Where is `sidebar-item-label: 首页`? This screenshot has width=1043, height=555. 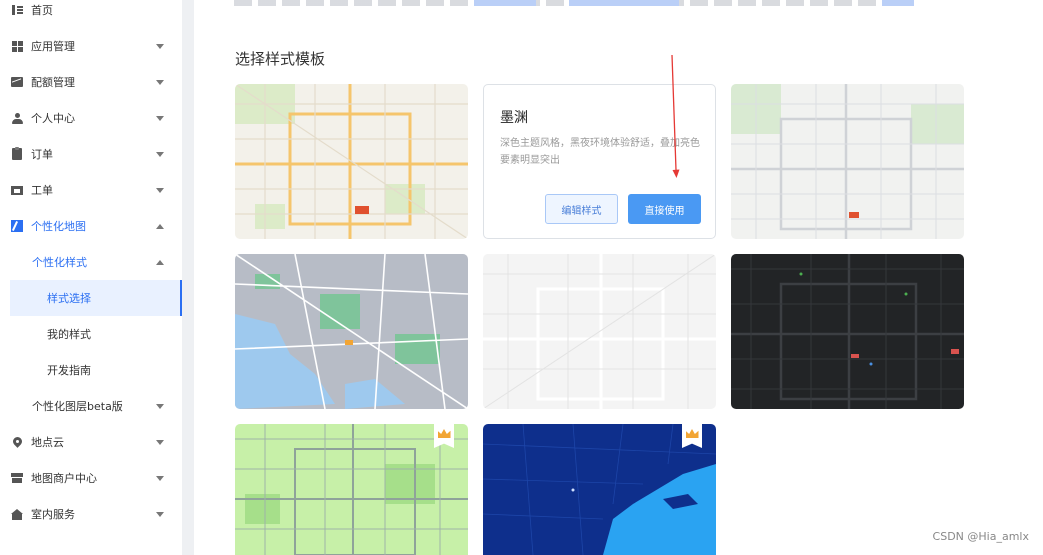
sidebar-item-label: 首页 is located at coordinates (42, 10).